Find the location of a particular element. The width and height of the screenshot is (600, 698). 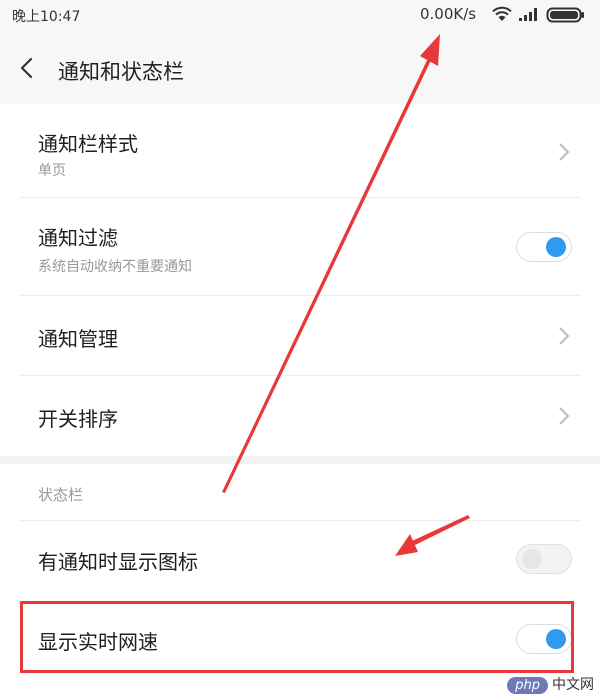

notification-filter-toggle is located at coordinates (544, 247).